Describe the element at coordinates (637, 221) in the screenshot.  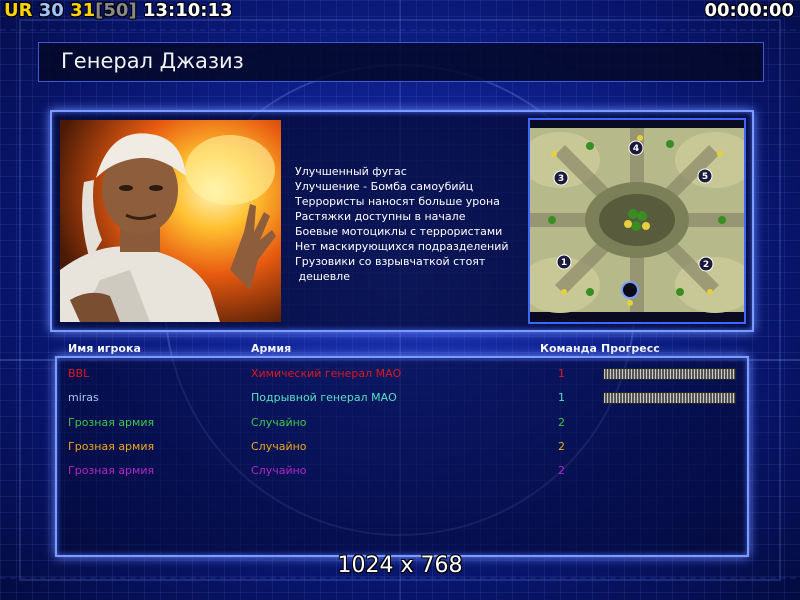
I see `map-preview: 1 2 3 4 5` at that location.